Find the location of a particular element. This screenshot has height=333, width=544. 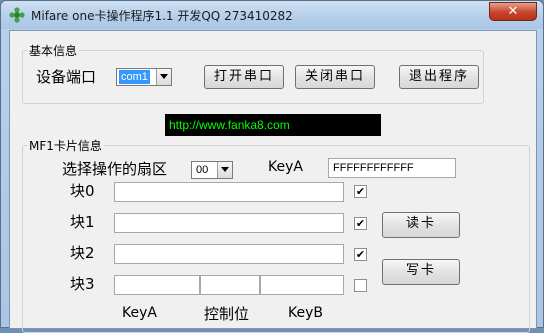

close-port-button: 关闭串口 is located at coordinates (335, 77).